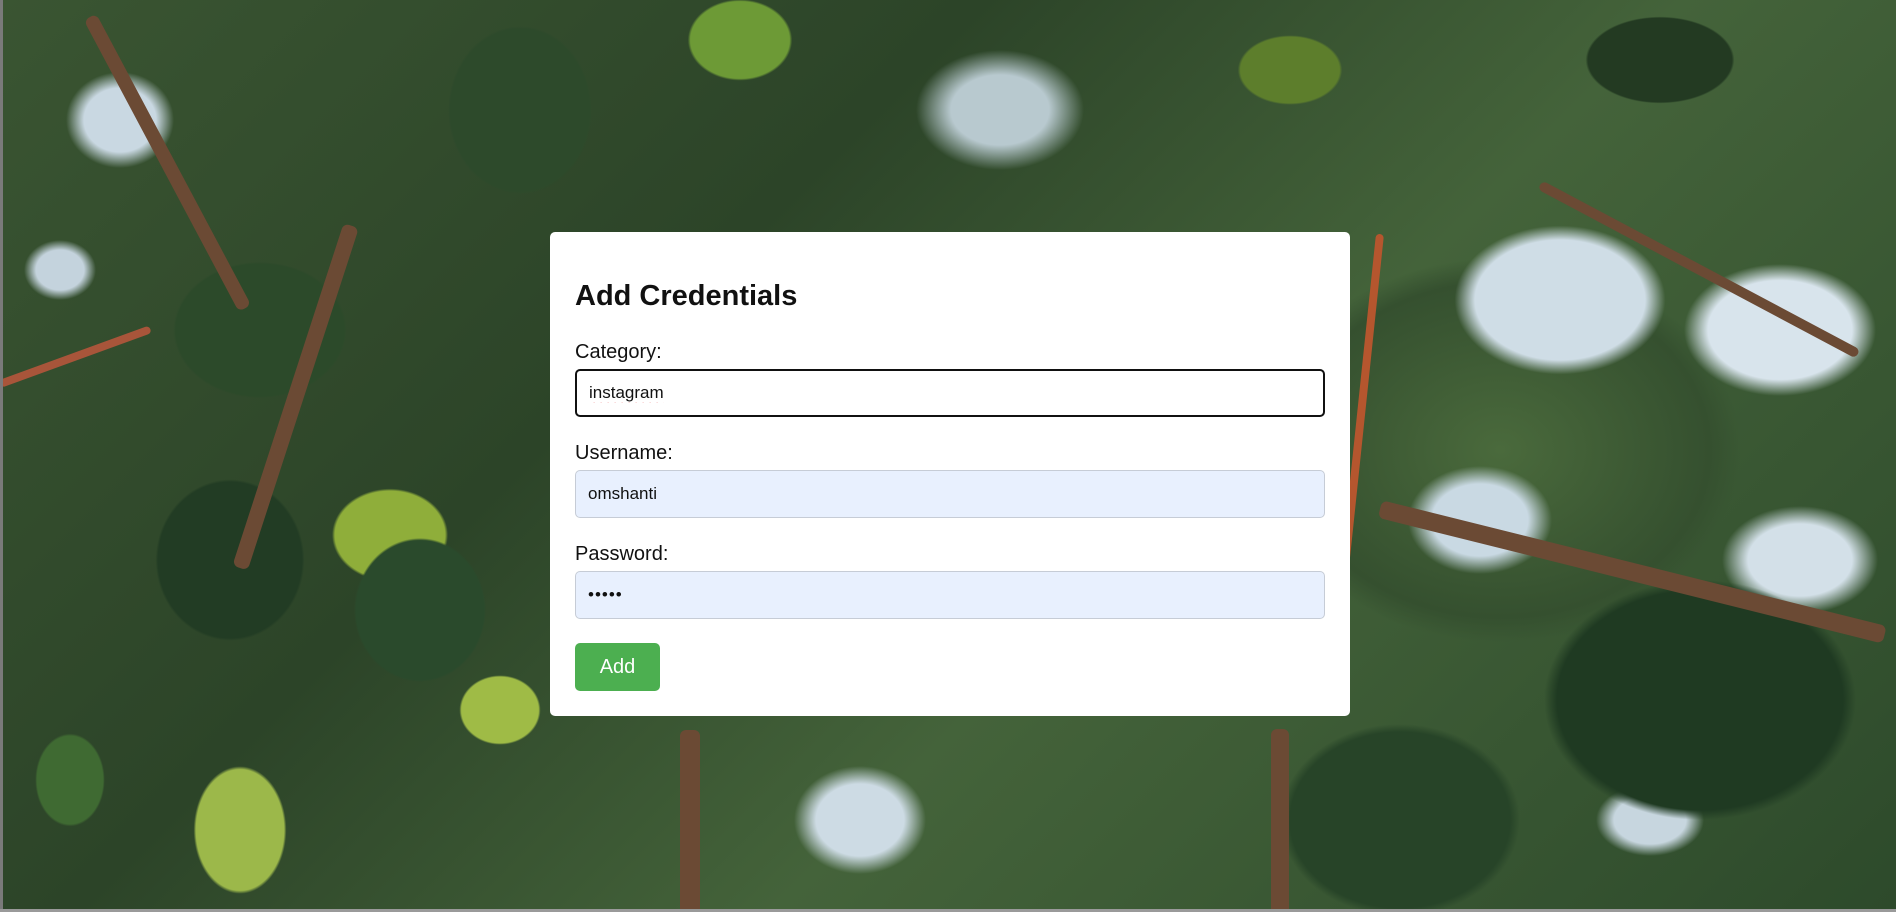 This screenshot has width=1896, height=912. What do you see at coordinates (1, 456) in the screenshot?
I see `window-edge` at bounding box center [1, 456].